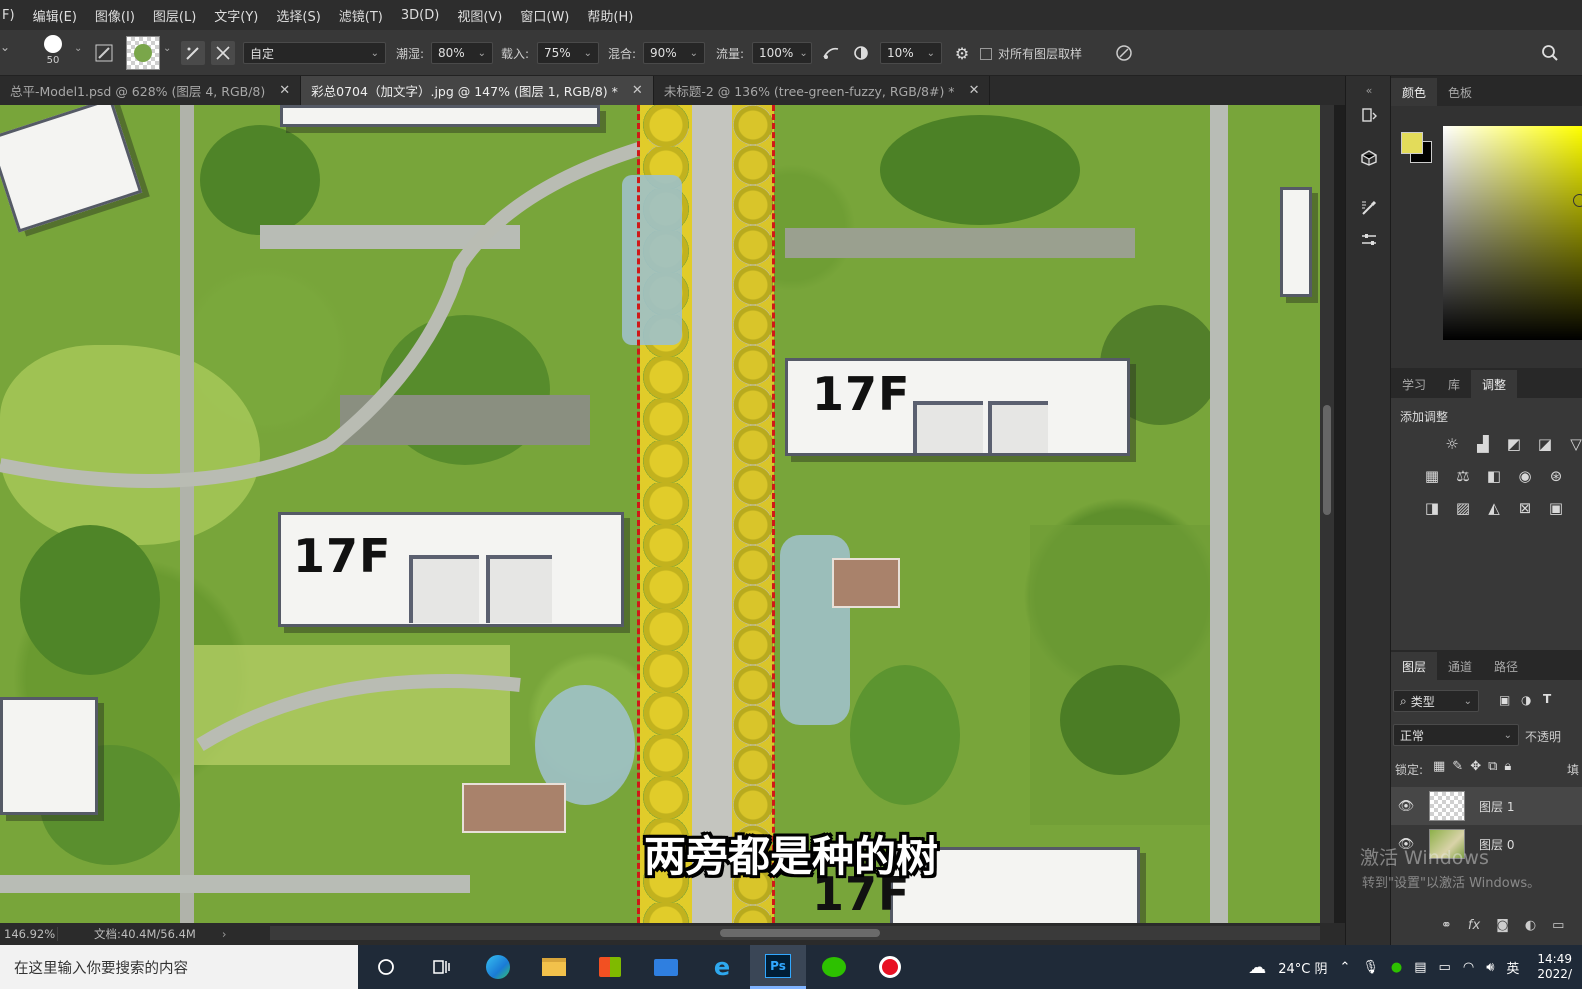  I want to click on adjustments-sliders-icon, so click(1369, 240).